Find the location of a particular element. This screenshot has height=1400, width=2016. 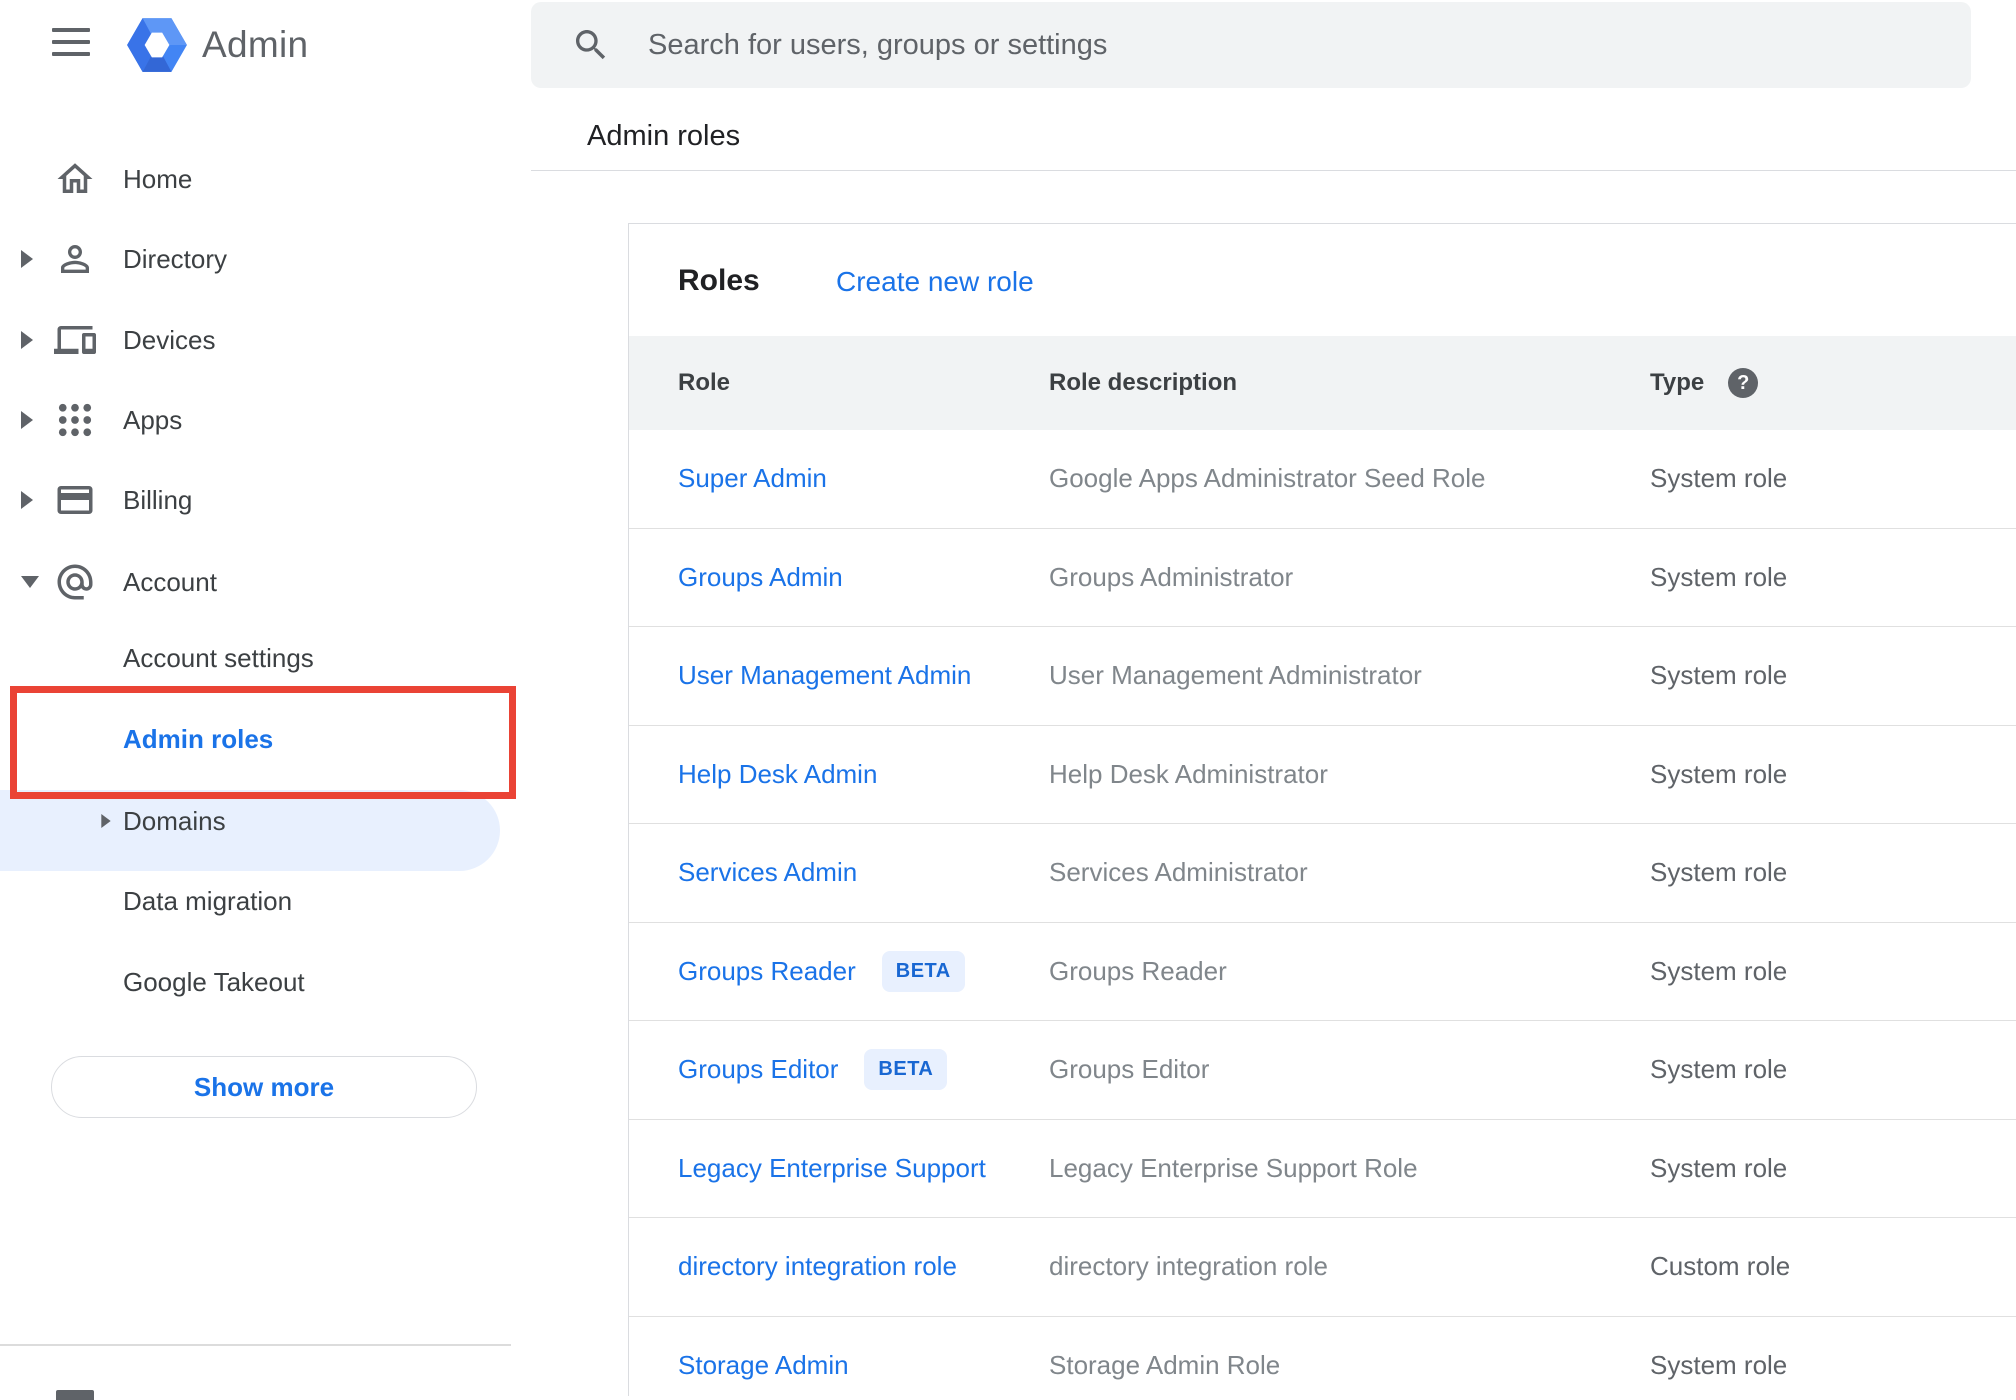

role-link: directory integration role is located at coordinates (817, 1266).